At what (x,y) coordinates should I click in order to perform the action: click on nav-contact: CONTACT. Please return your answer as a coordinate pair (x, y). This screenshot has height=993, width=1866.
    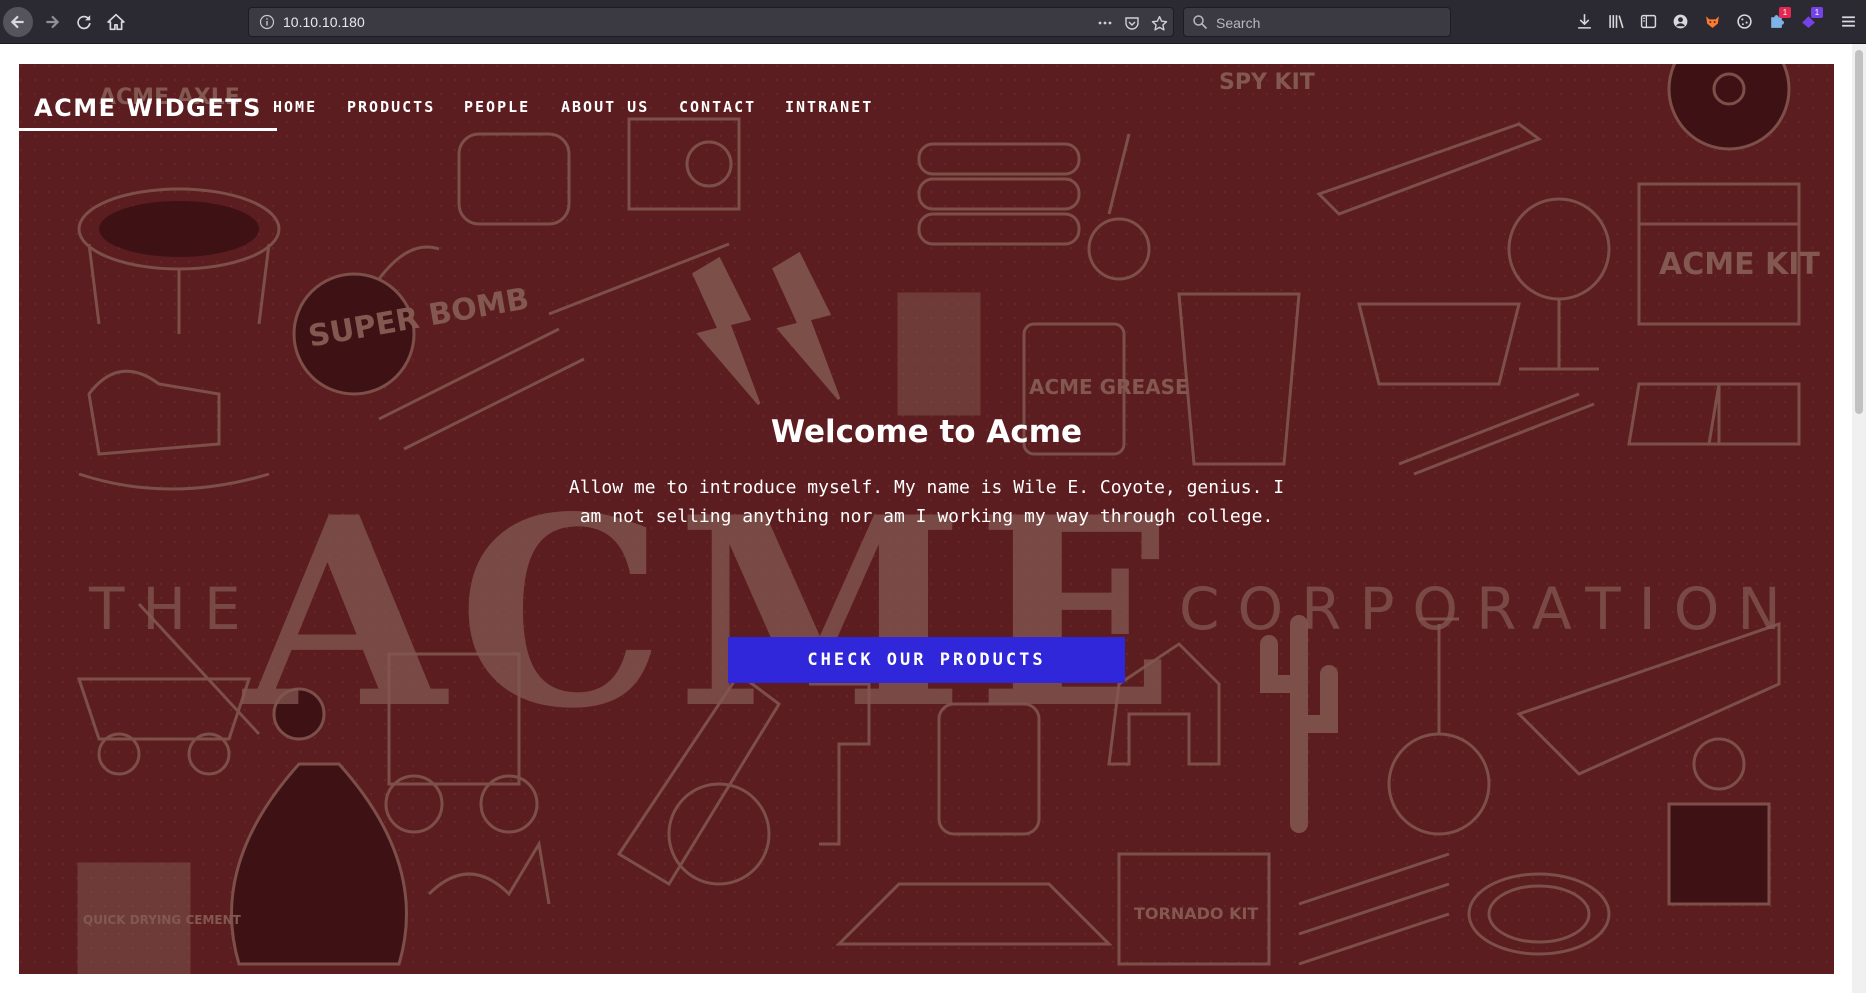
    Looking at the image, I should click on (717, 107).